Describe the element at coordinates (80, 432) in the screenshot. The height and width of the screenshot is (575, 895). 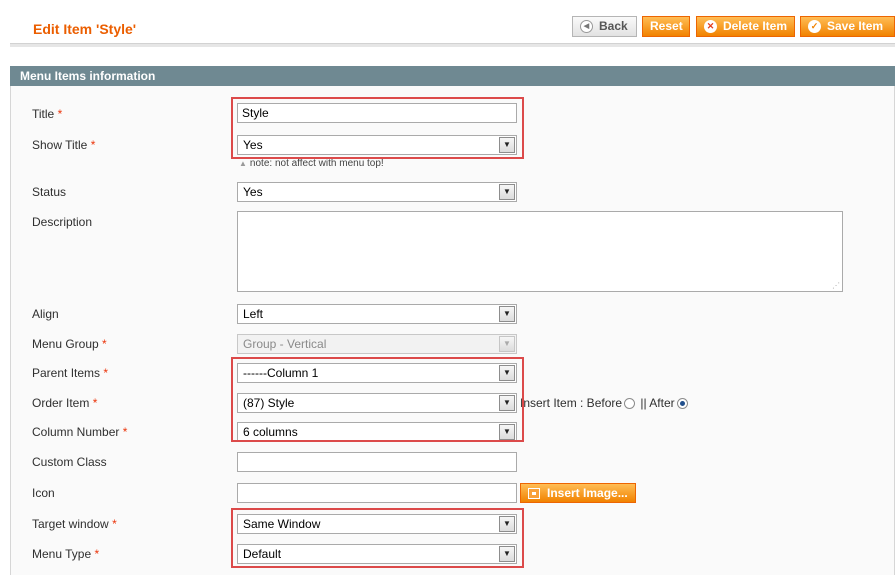
I see `column-number-label: Column Number *` at that location.